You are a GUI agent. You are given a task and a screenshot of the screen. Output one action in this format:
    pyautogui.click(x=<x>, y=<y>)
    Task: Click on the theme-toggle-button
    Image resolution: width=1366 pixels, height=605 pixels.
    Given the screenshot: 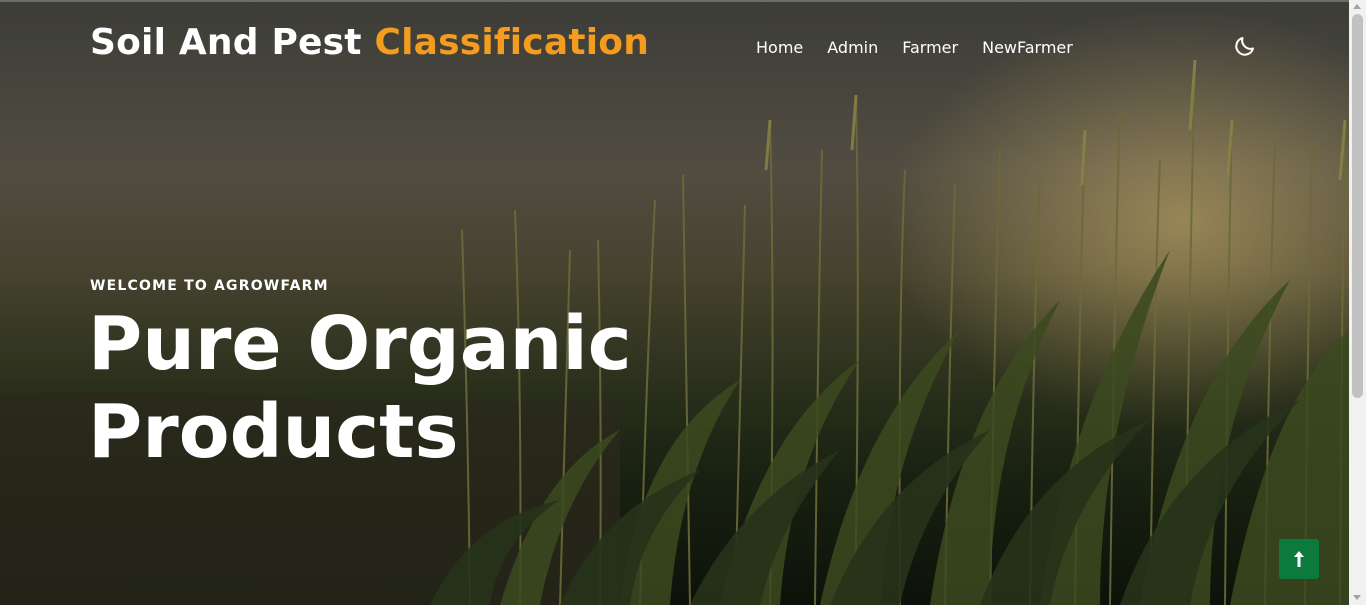 What is the action you would take?
    pyautogui.click(x=1245, y=46)
    